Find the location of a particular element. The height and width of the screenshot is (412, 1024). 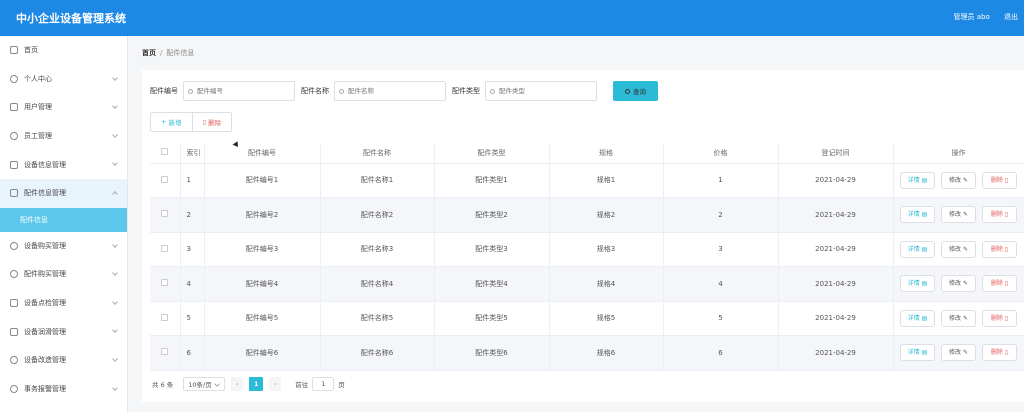

cell-code: 配件编号1 is located at coordinates (262, 180).